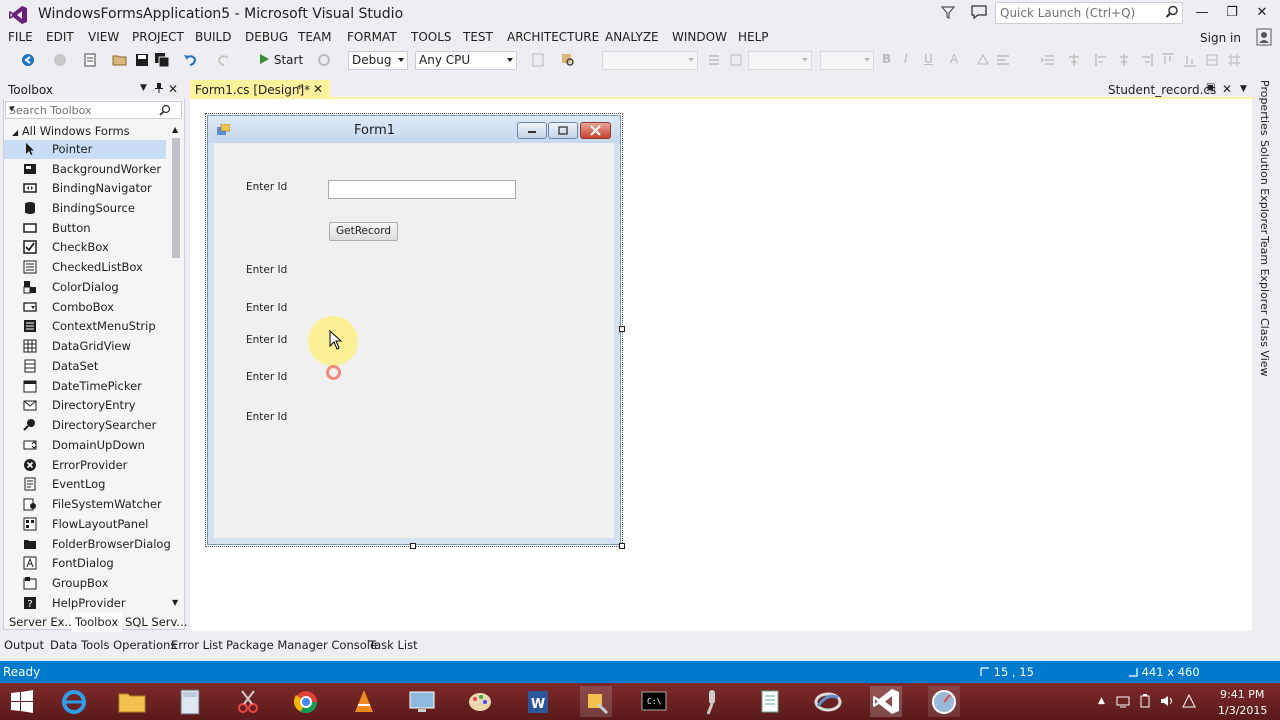 This screenshot has height=720, width=1280. Describe the element at coordinates (466, 60) in the screenshot. I see `platform-dropdown: Any CPU` at that location.